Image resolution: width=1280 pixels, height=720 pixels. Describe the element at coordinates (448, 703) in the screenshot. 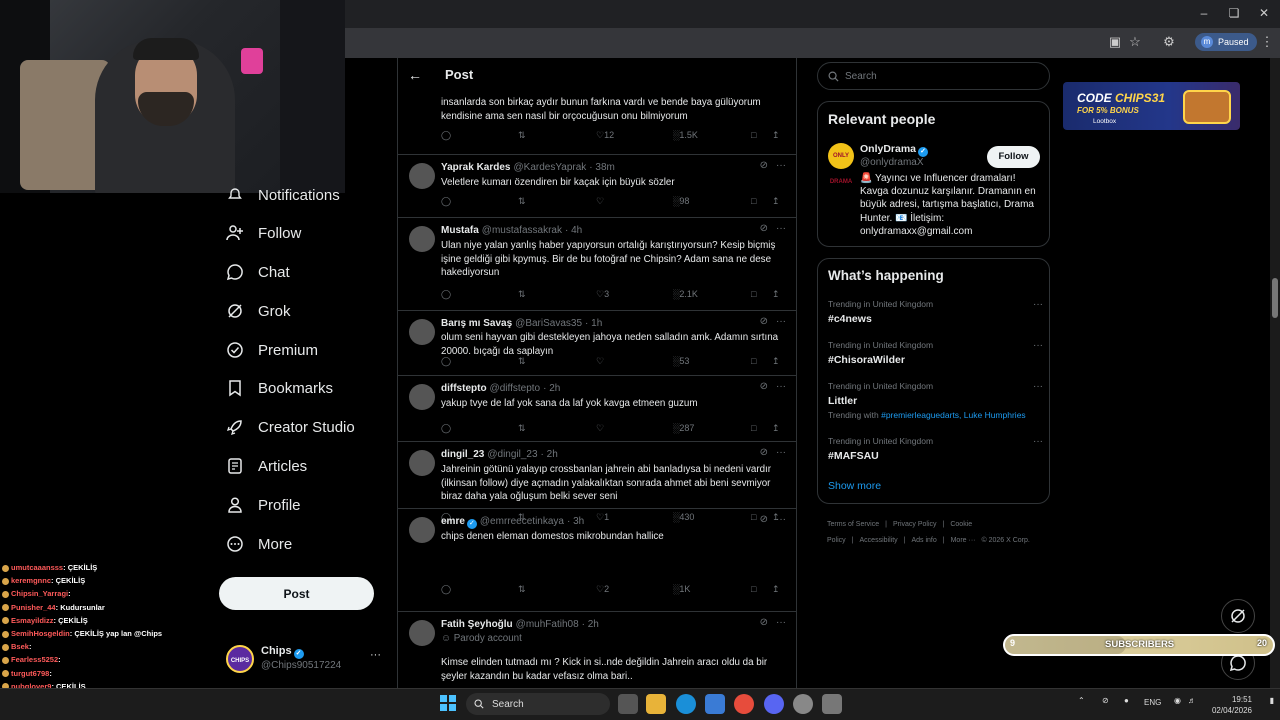

I see `windows-start-icon` at that location.